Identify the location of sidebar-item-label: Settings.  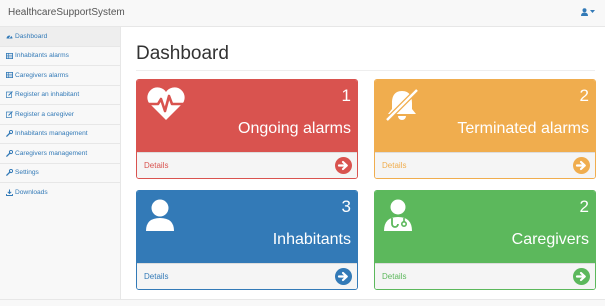
(27, 173).